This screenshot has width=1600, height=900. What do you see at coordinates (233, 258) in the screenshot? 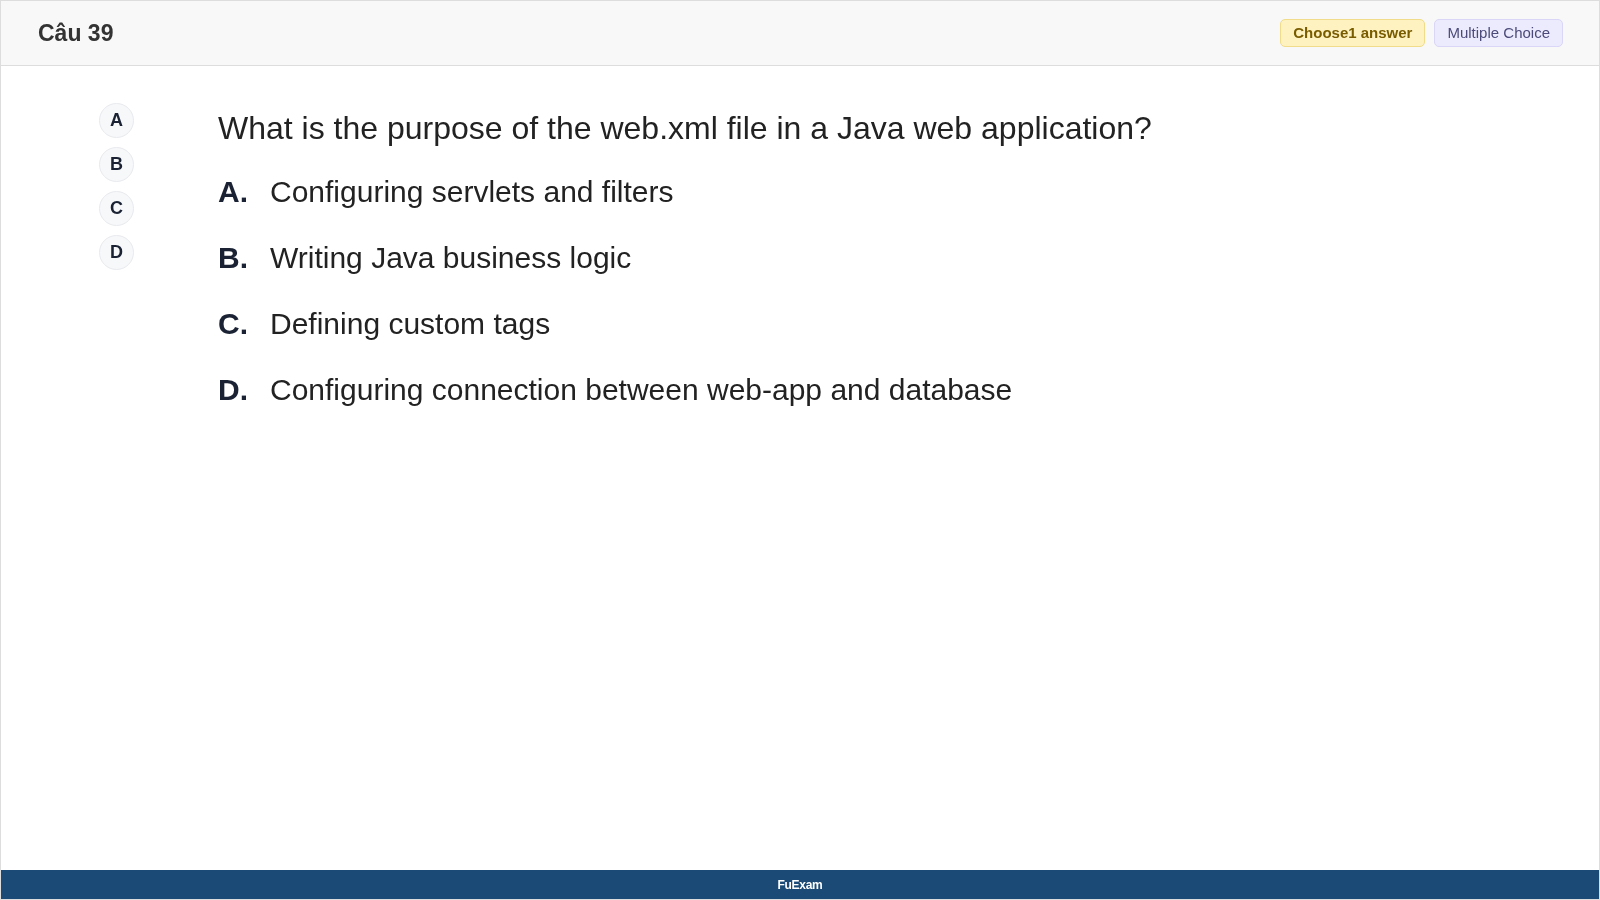
I see `option-letter: B.` at bounding box center [233, 258].